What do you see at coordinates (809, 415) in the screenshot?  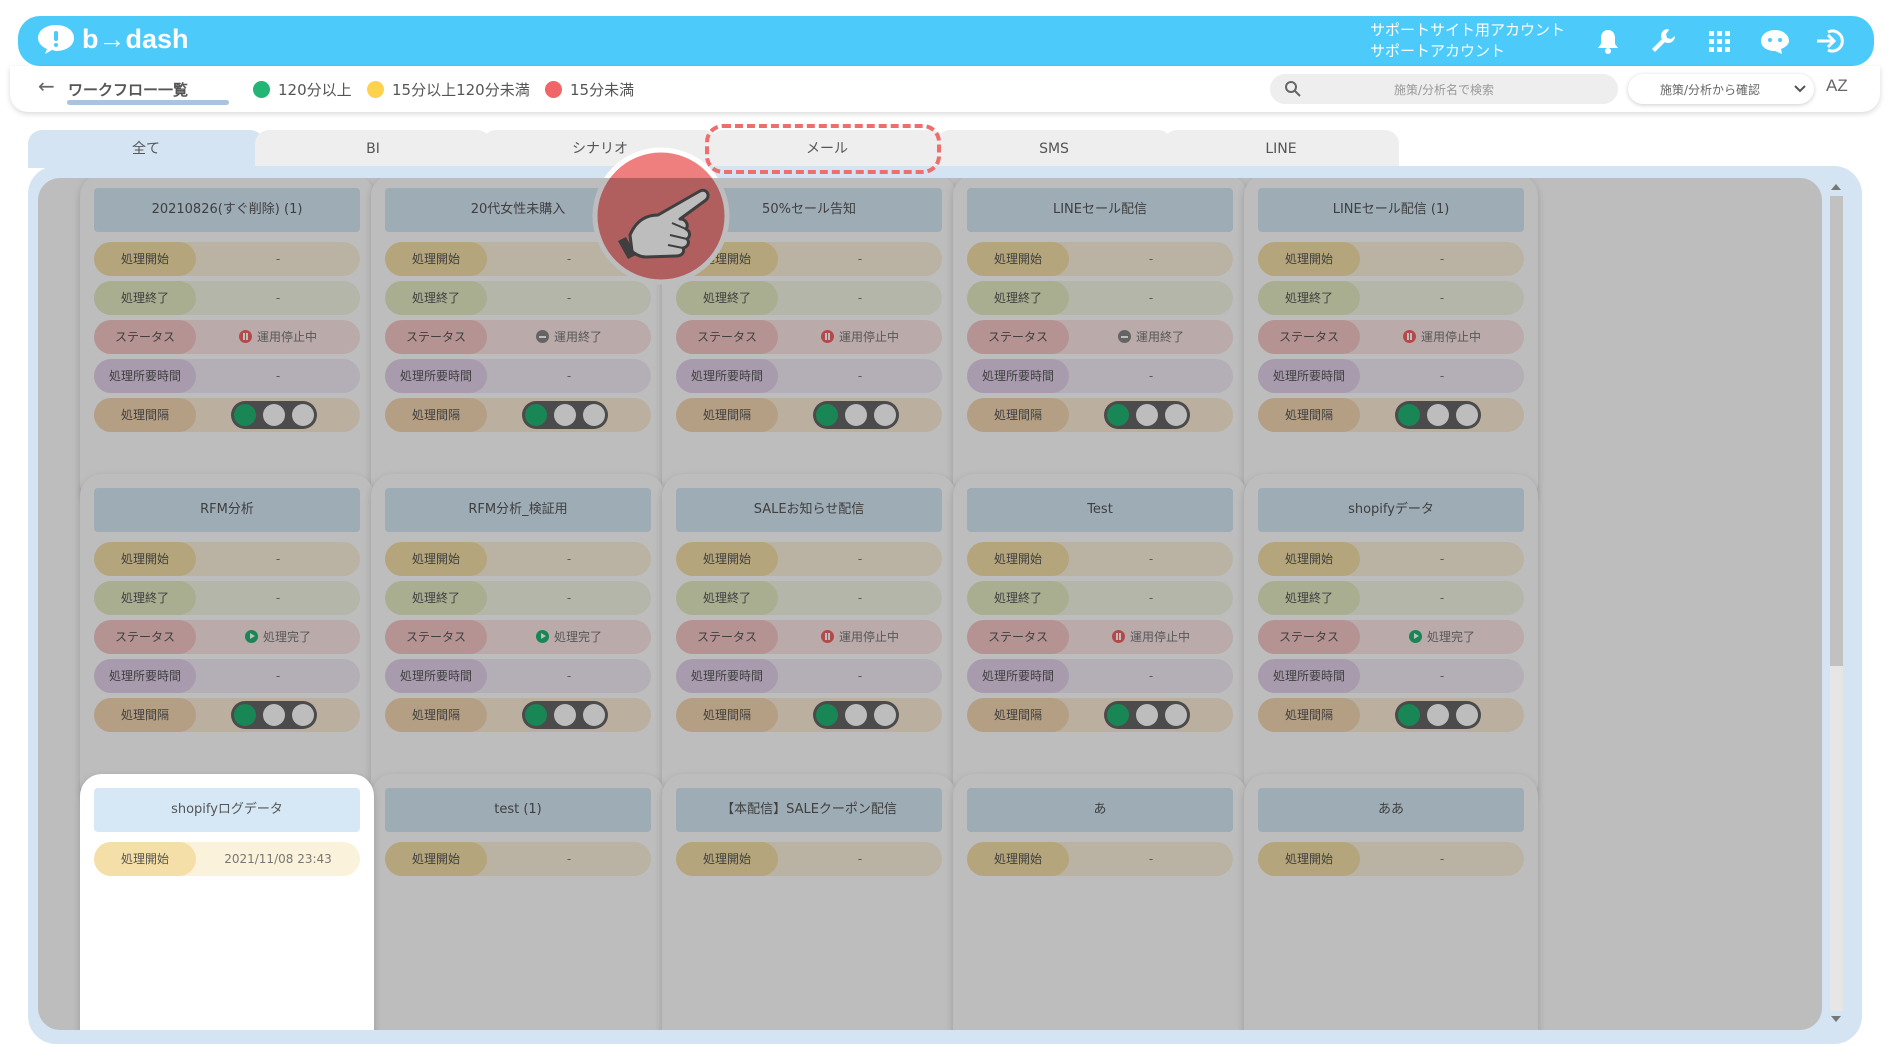 I see `card-row-interval: 処理間隔` at bounding box center [809, 415].